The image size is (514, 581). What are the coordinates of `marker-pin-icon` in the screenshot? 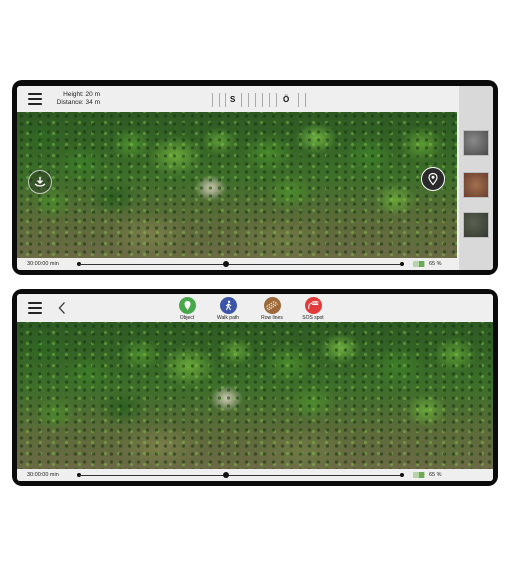 It's located at (433, 179).